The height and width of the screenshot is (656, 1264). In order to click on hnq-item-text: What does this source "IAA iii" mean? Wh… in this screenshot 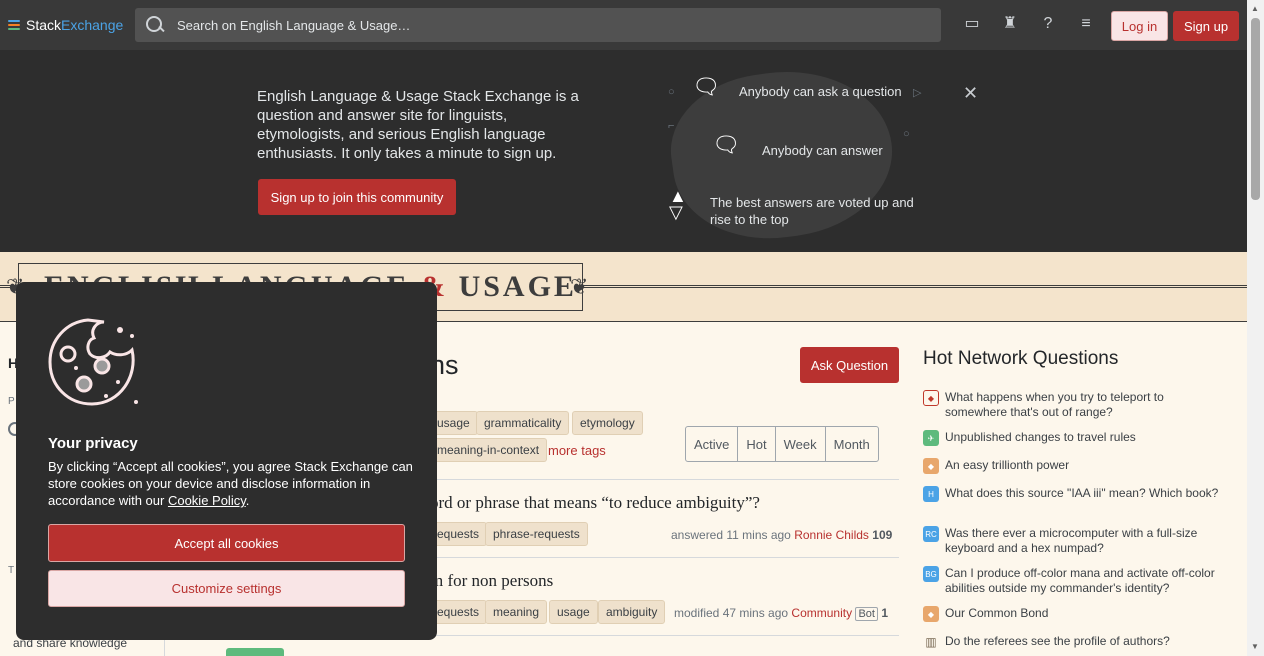, I will do `click(1081, 494)`.